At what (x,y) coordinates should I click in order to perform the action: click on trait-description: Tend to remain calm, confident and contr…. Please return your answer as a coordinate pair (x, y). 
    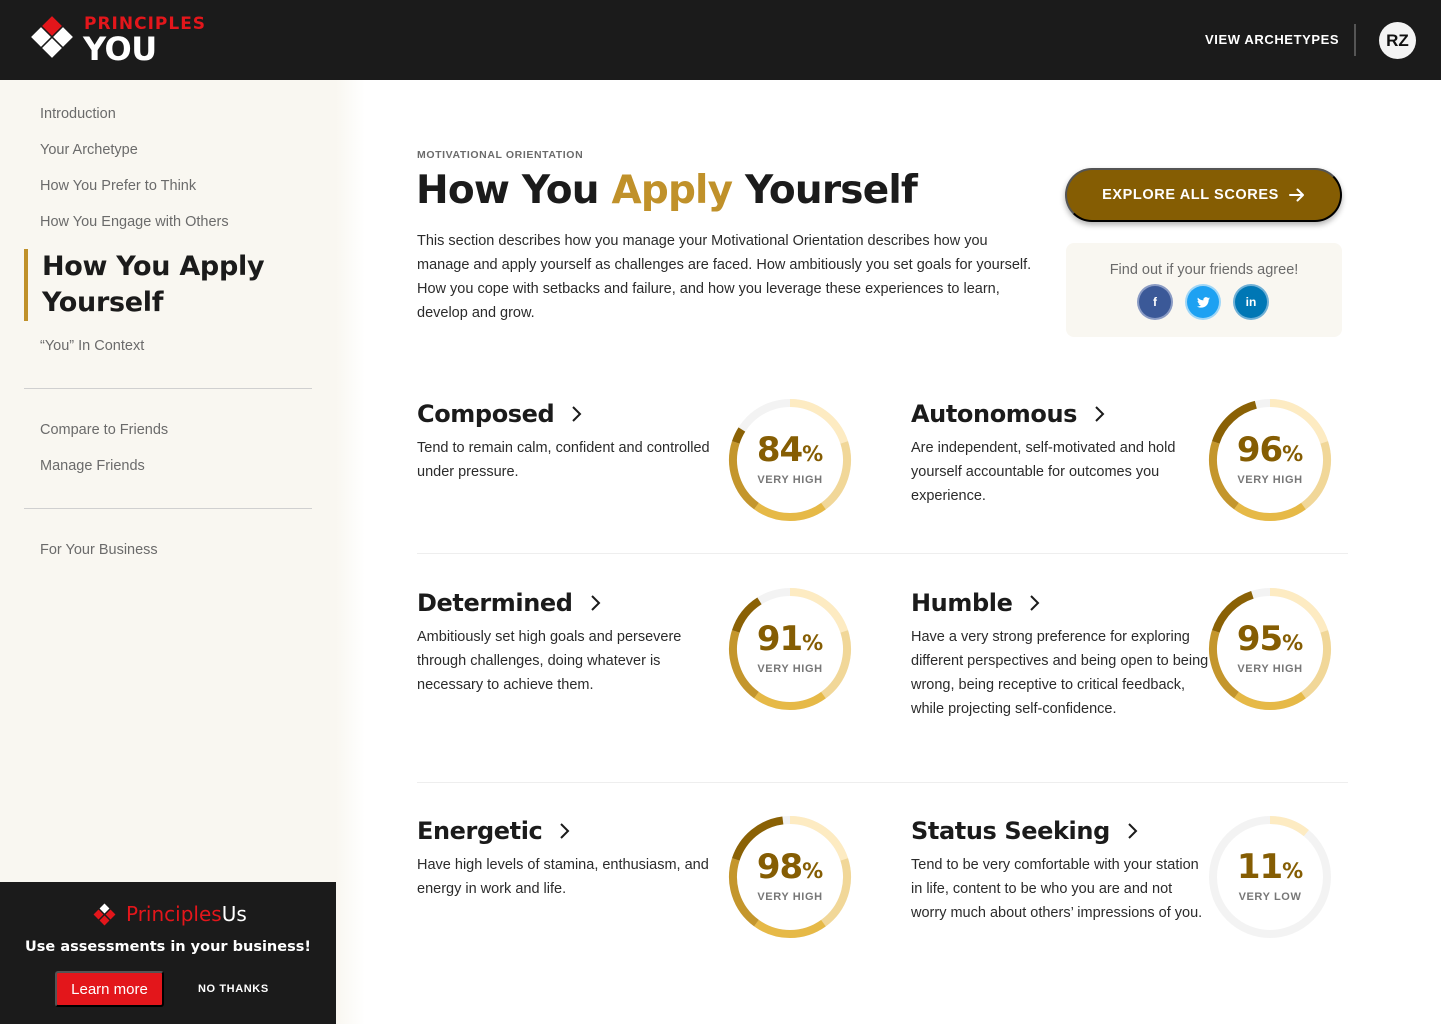
    Looking at the image, I should click on (563, 460).